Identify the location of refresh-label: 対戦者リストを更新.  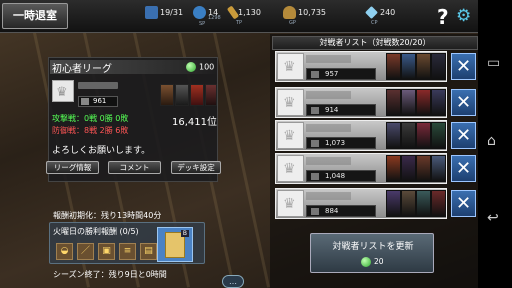
(373, 247).